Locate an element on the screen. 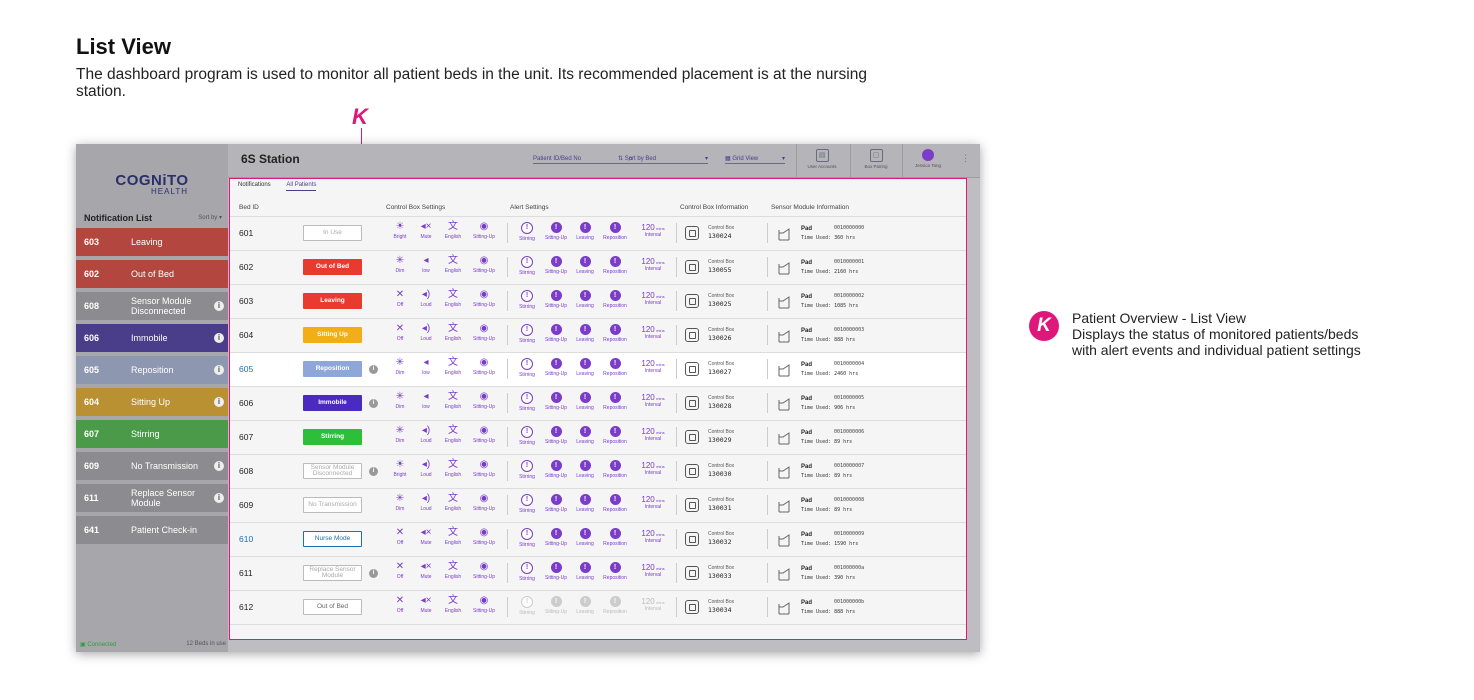  notification-item: 611 Replace Sensor Module i is located at coordinates (152, 498).